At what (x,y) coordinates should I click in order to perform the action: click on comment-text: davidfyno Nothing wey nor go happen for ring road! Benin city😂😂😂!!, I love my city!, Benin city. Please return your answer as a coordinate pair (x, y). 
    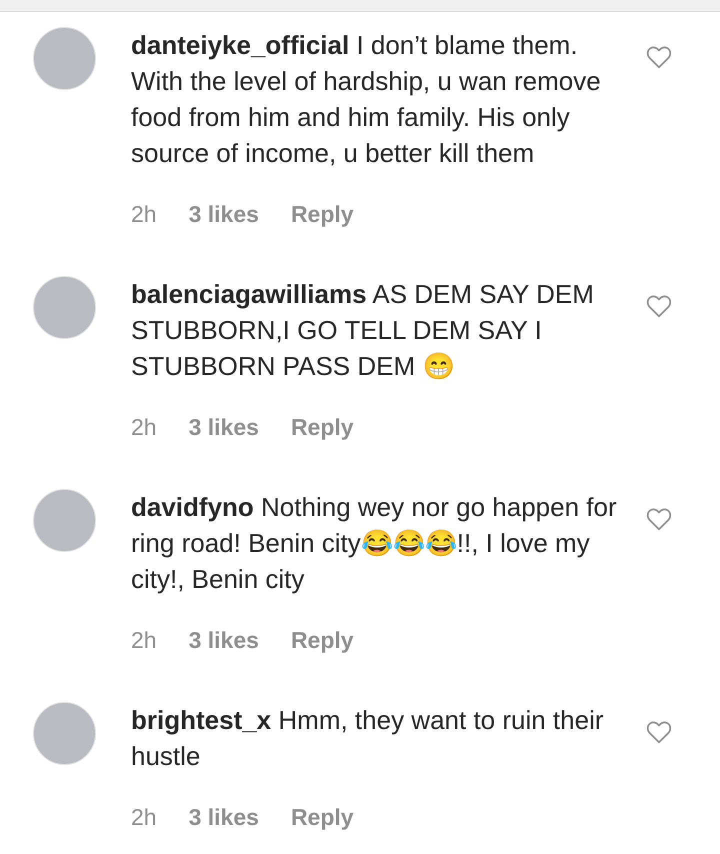
    Looking at the image, I should click on (374, 543).